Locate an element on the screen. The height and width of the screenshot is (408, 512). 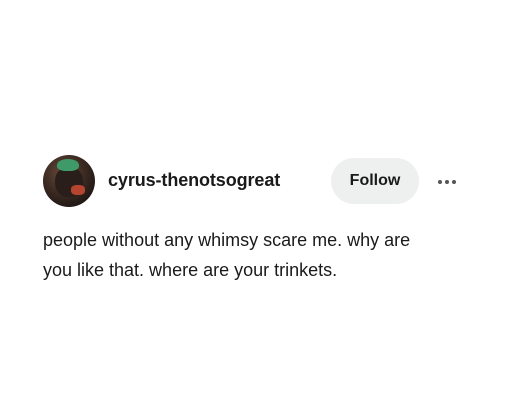
username-link: cyrus-thenotsogreat is located at coordinates (194, 180).